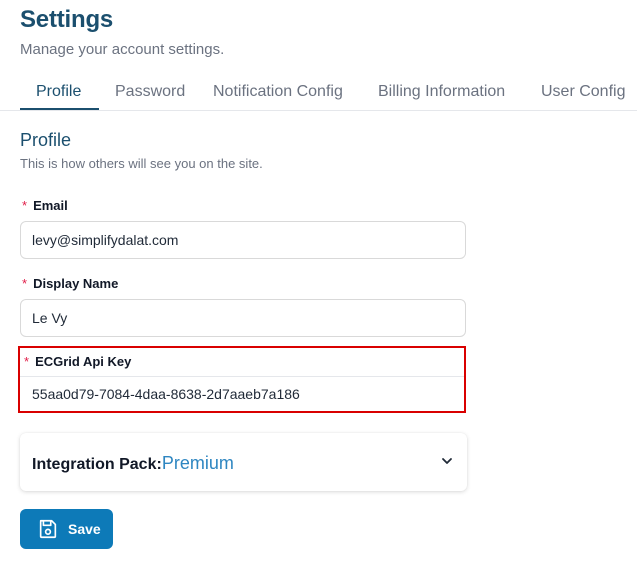 The width and height of the screenshot is (637, 569). Describe the element at coordinates (66, 529) in the screenshot. I see `save-button: Save` at that location.